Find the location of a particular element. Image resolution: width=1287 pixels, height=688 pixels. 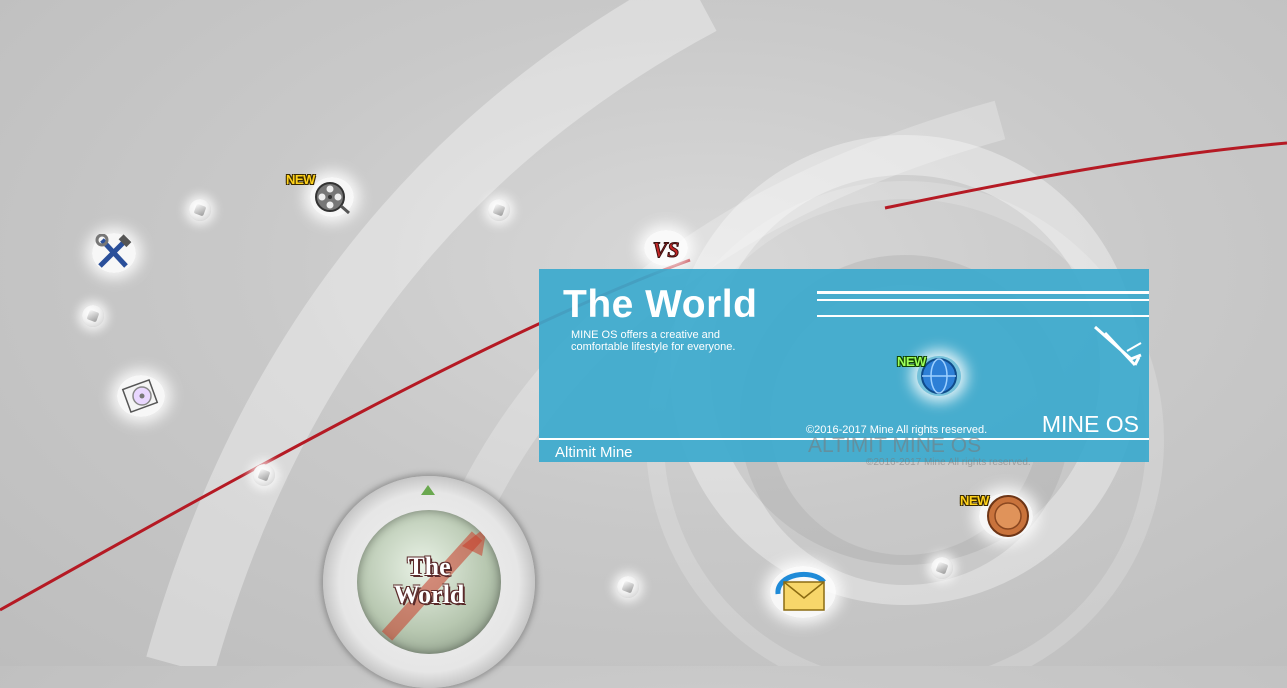

panel-title: The World is located at coordinates (660, 304).